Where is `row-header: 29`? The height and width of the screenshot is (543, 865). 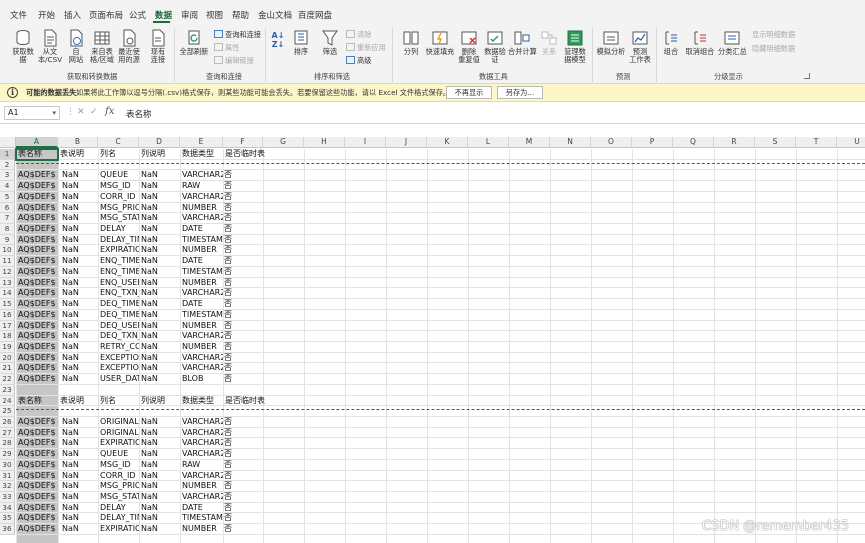
row-header: 29 is located at coordinates (7, 454).